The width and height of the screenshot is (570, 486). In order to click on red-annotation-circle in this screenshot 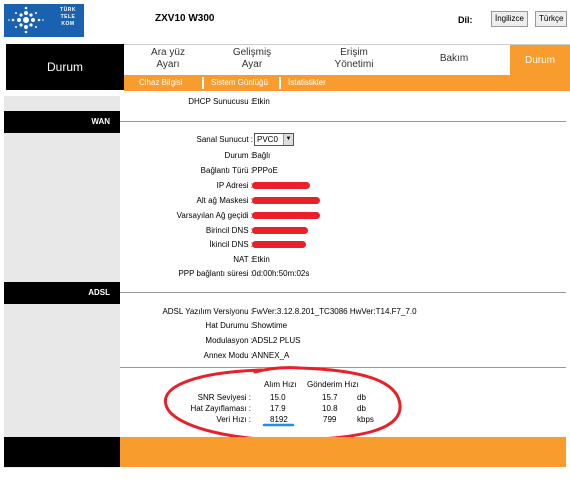, I will do `click(282, 404)`.